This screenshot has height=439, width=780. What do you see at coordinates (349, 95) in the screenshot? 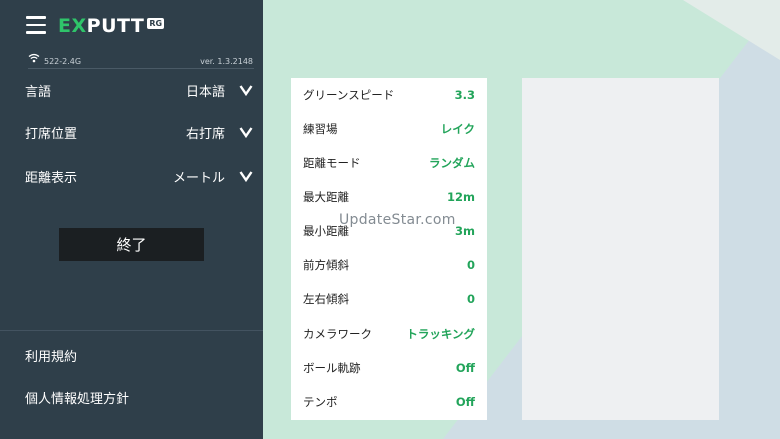
I see `summary-label: グリーンスピード` at bounding box center [349, 95].